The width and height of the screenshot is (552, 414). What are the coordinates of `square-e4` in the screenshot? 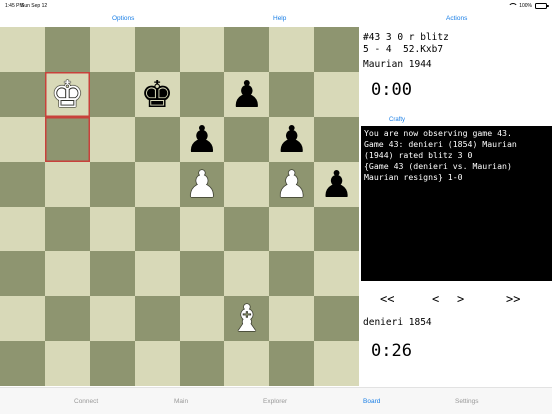 It's located at (202, 229).